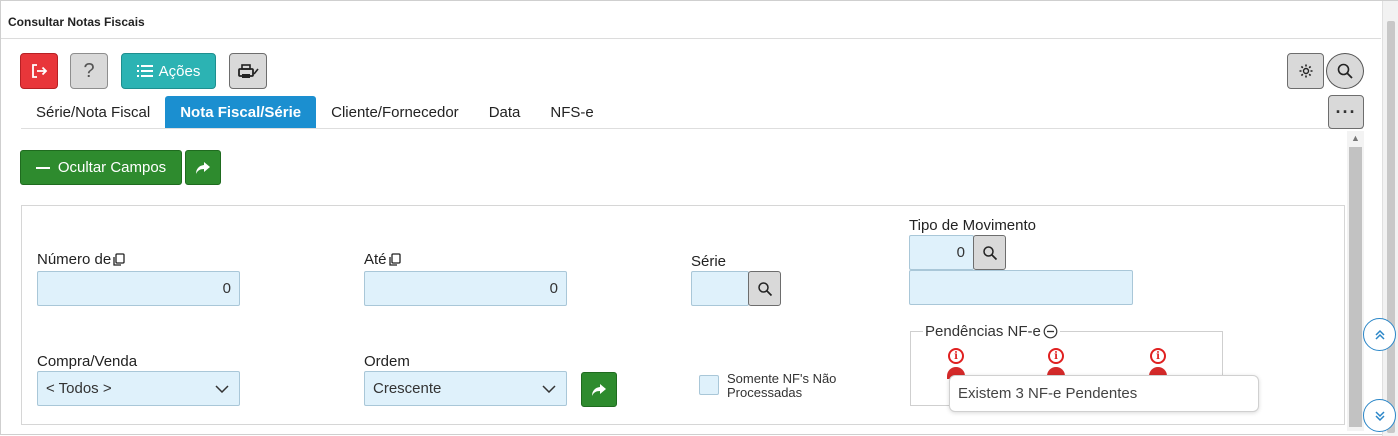 The image size is (1398, 436). What do you see at coordinates (387, 361) in the screenshot?
I see `ordem-label: Ordem` at bounding box center [387, 361].